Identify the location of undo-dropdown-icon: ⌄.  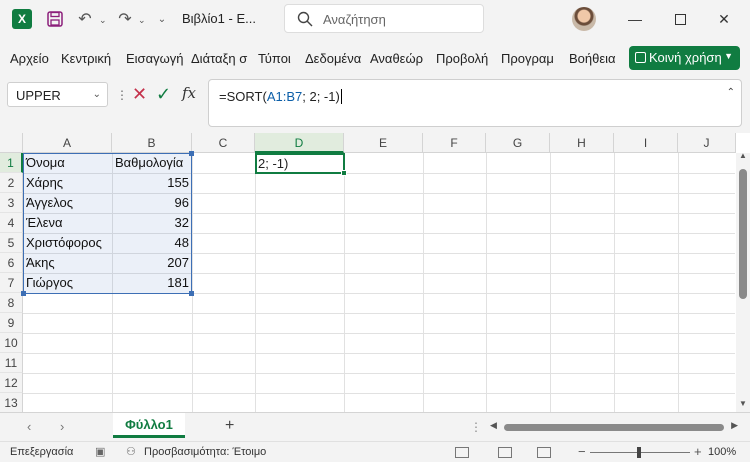
(103, 20).